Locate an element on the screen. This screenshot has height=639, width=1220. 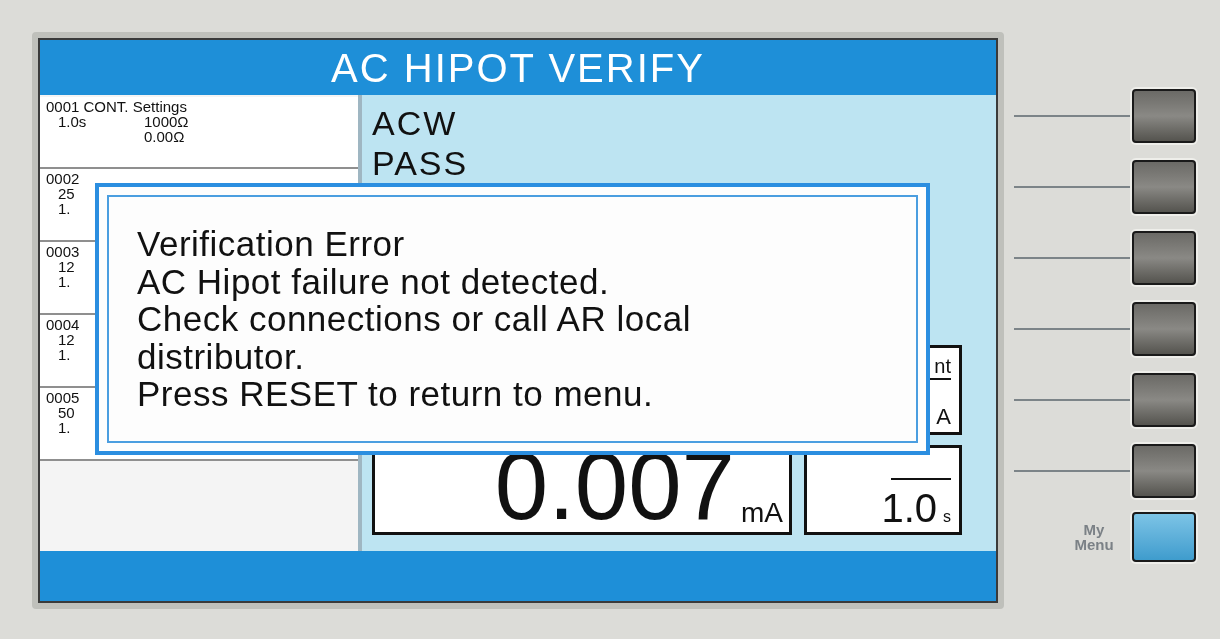
test-status: PASS is located at coordinates (420, 163).